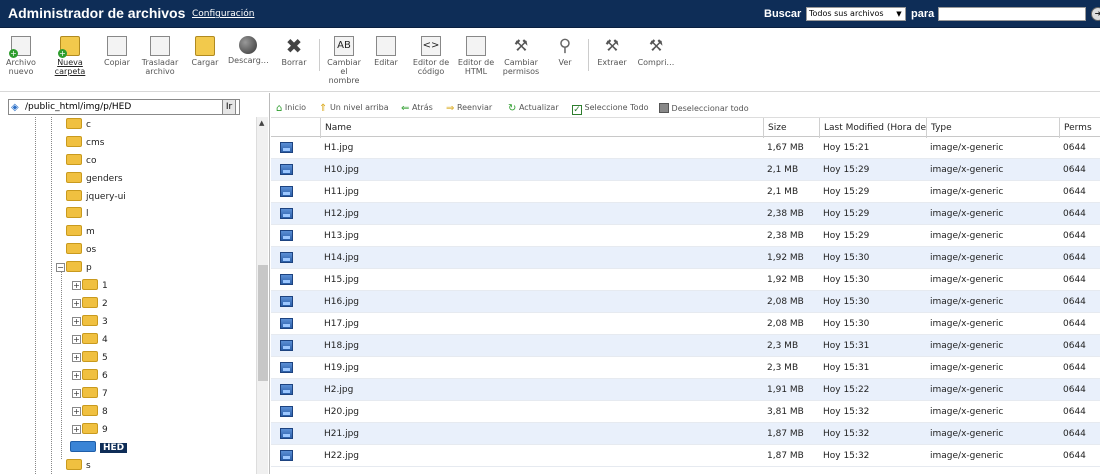 The image size is (1100, 474). I want to click on edit-icon, so click(386, 46).